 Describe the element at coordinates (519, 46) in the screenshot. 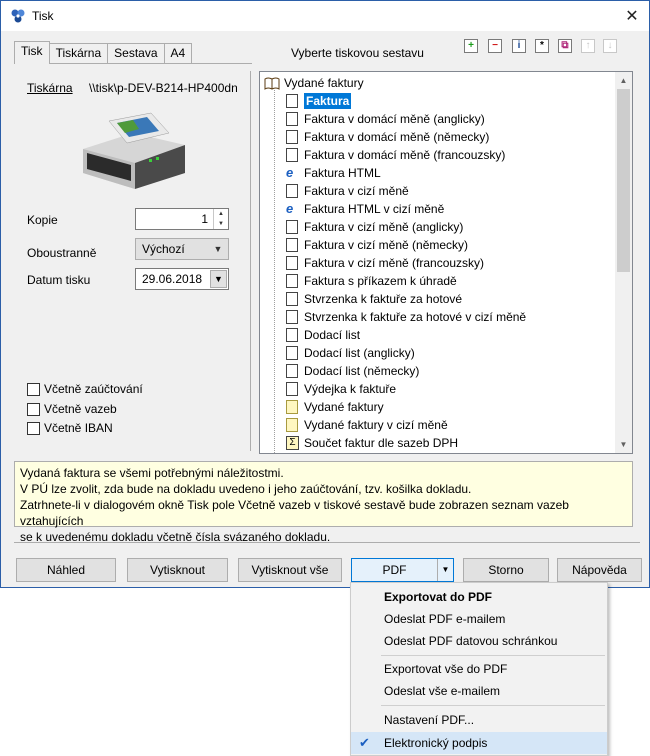

I see `info-icon: i` at that location.